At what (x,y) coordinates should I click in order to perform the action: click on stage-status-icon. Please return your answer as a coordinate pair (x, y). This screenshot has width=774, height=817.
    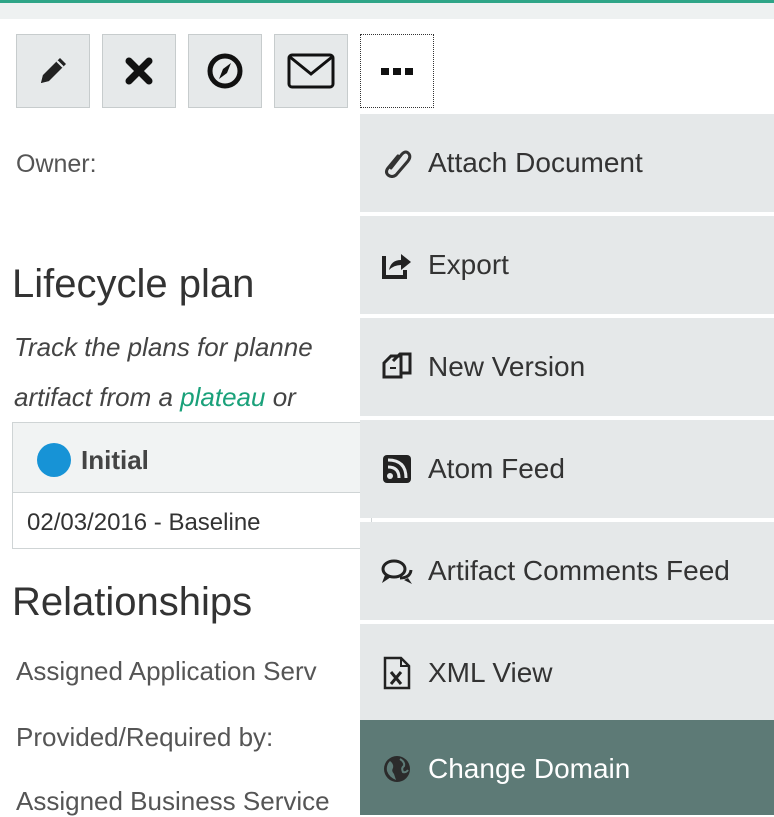
    Looking at the image, I should click on (54, 460).